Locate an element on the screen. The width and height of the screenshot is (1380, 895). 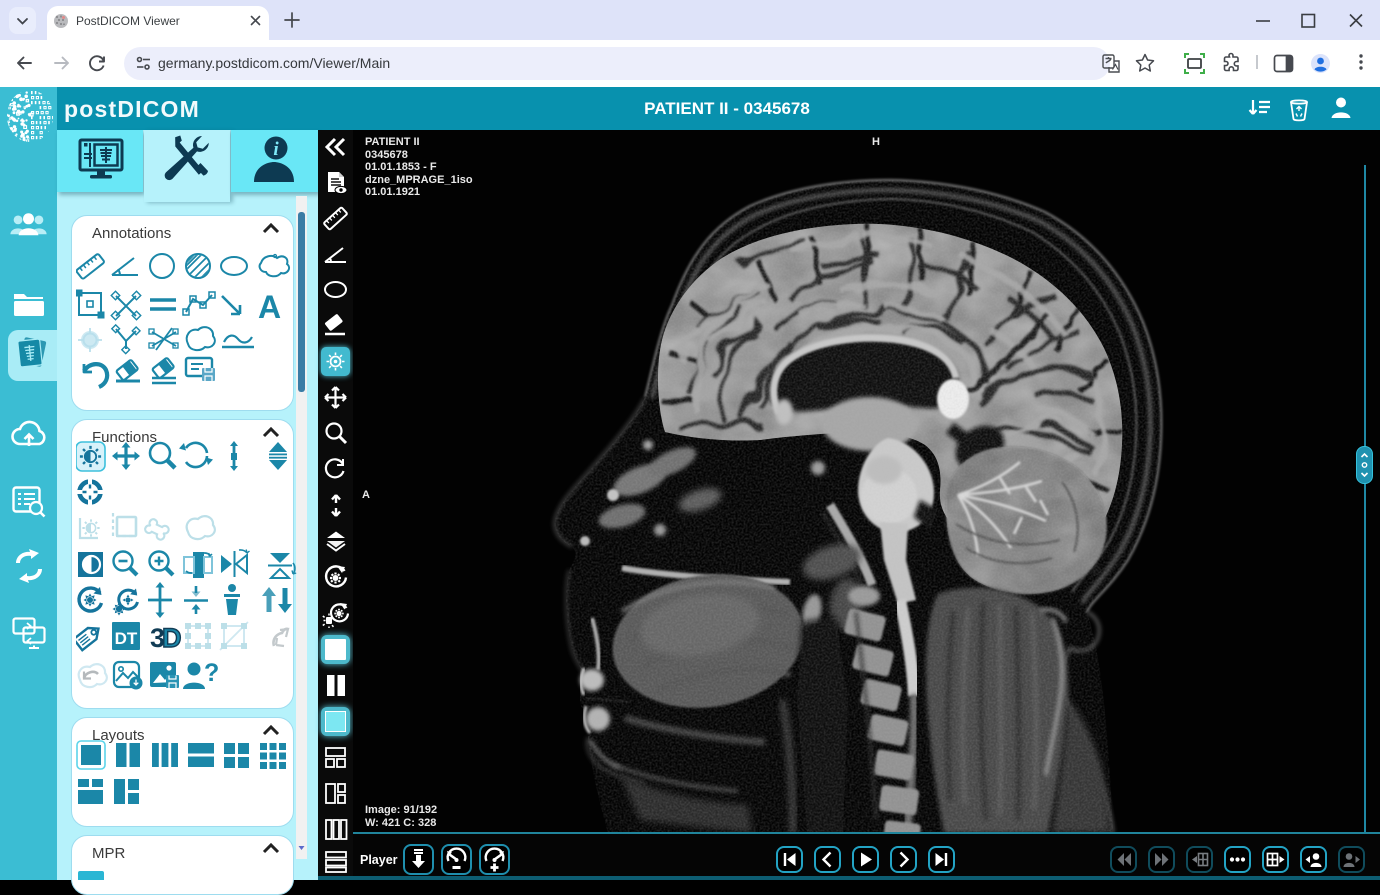
svg-text: A is located at coordinates (269, 307).